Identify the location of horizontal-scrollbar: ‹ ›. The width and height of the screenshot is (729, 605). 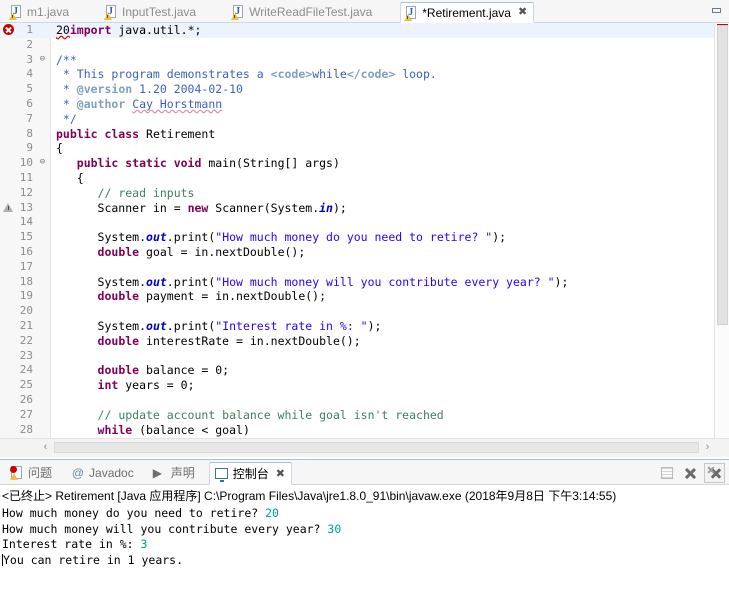
(364, 447).